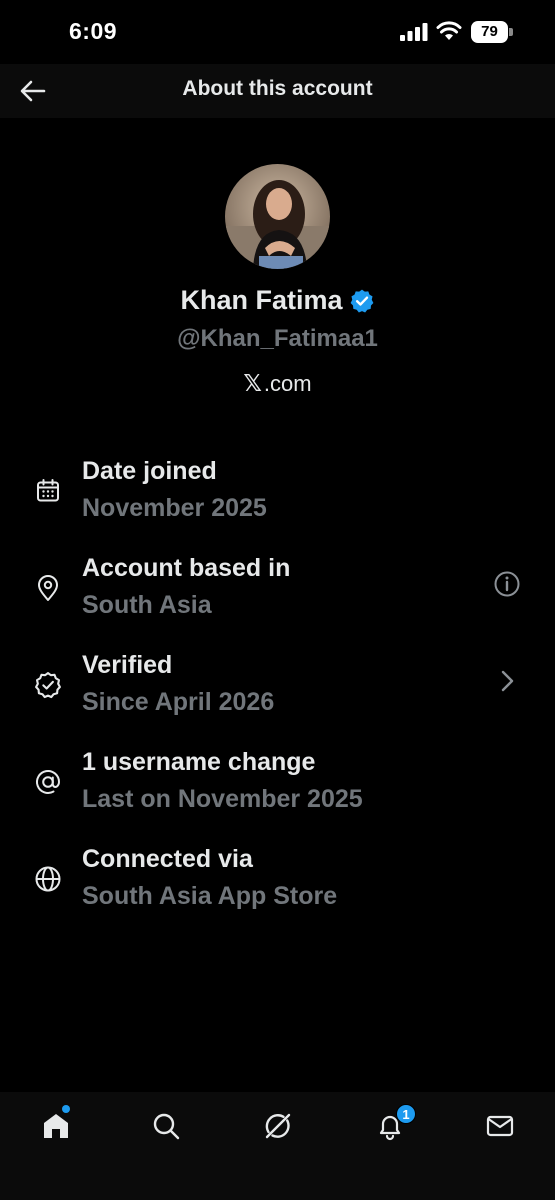 This screenshot has width=555, height=1200. What do you see at coordinates (277, 688) in the screenshot?
I see `info-row-verified: Verified Since April 2026` at bounding box center [277, 688].